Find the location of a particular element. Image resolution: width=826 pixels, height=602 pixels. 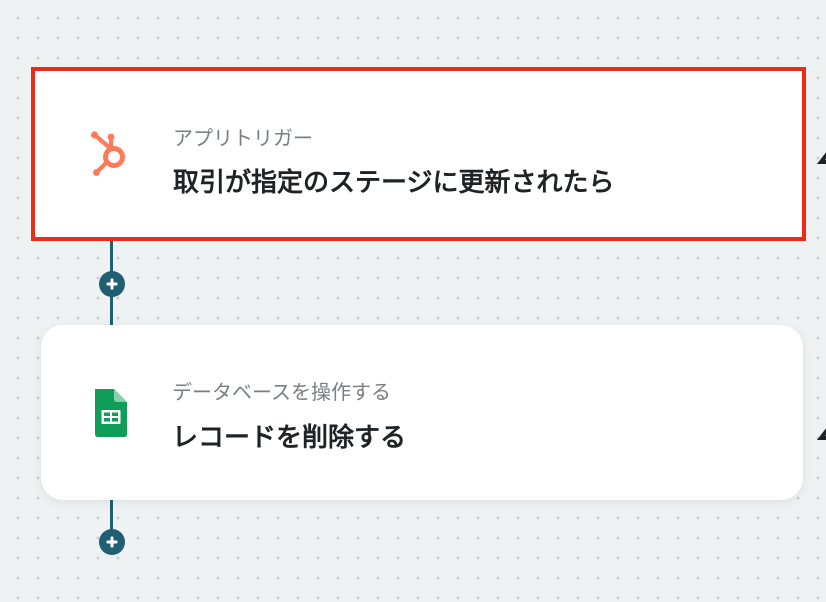

trigger-step-title: 取引が指定のステージに更新されたら is located at coordinates (394, 183).